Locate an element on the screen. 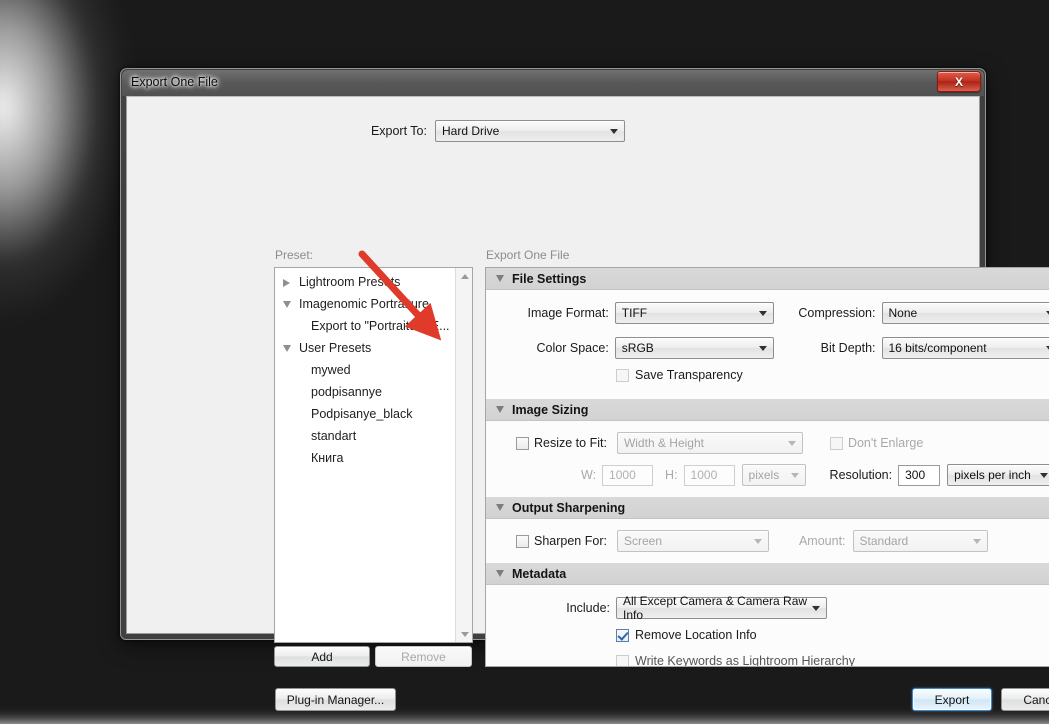  bit-depth-value: 16 bits/component is located at coordinates (938, 348).